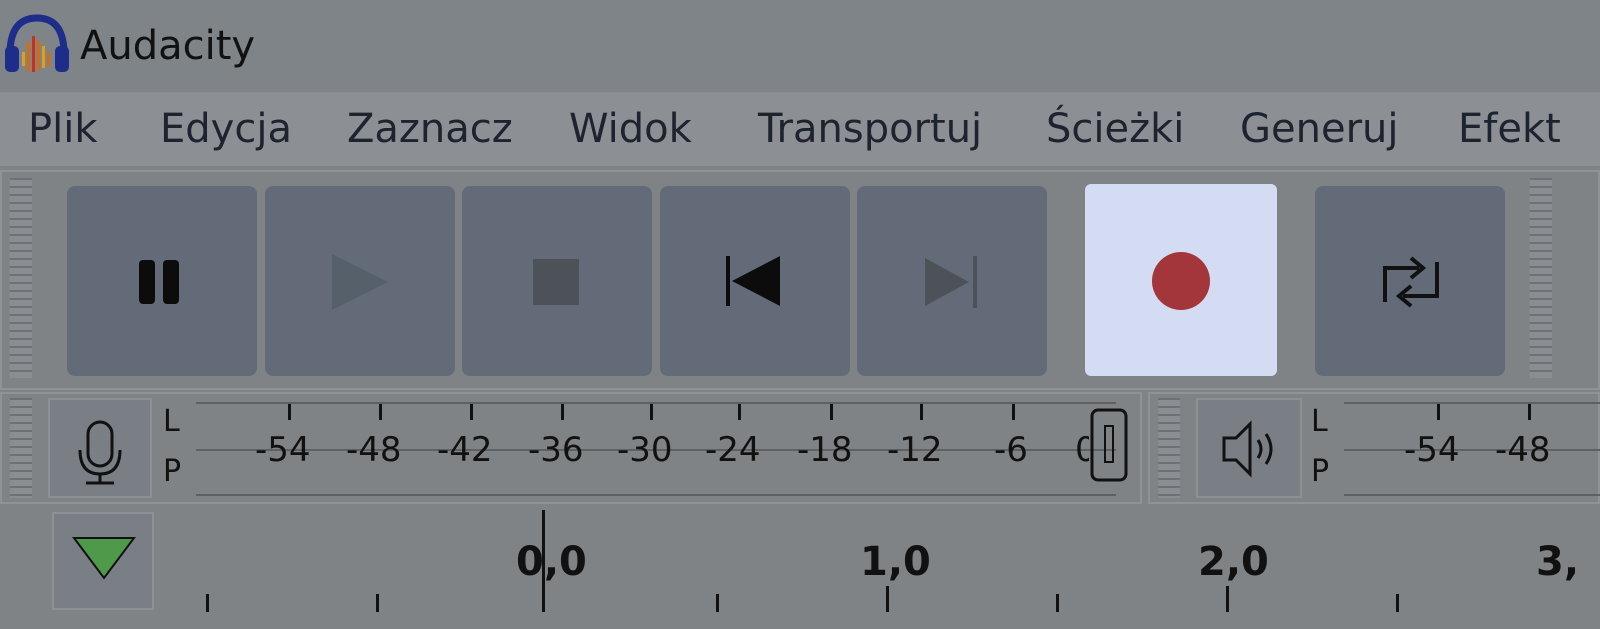 The height and width of the screenshot is (629, 1600). What do you see at coordinates (168, 46) in the screenshot?
I see `window-title: Audacity` at bounding box center [168, 46].